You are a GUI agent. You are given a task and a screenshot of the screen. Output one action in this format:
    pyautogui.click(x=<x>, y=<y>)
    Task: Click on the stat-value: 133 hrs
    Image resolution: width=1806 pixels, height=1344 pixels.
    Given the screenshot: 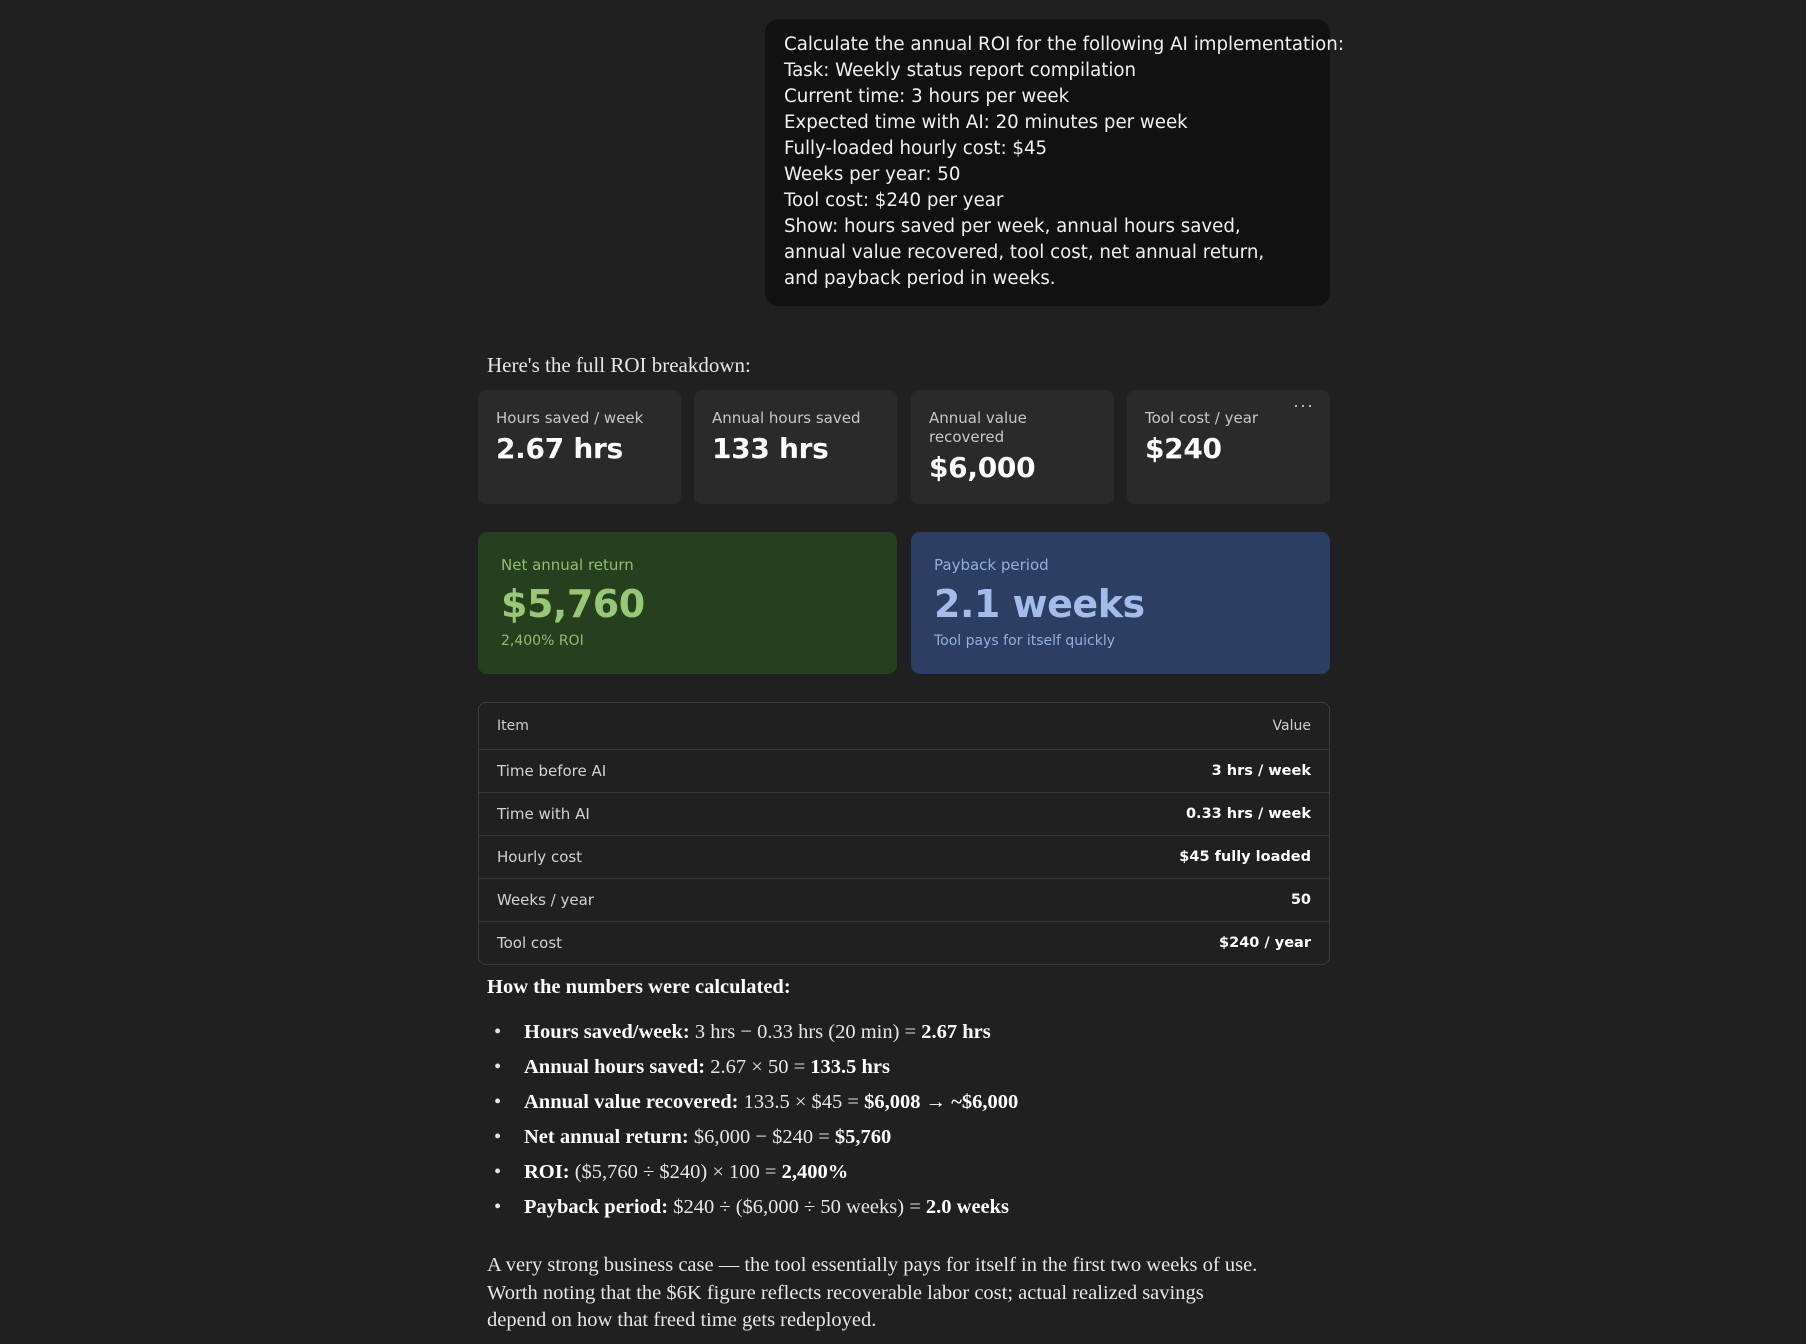 What is the action you would take?
    pyautogui.click(x=770, y=448)
    